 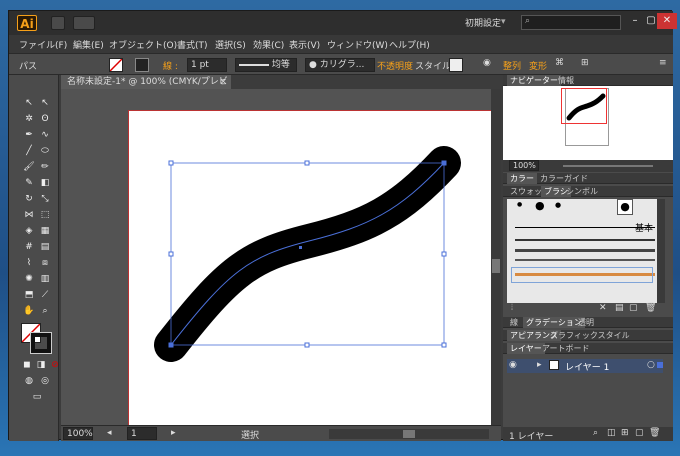 What do you see at coordinates (29, 215) in the screenshot?
I see `width-tool-icon: ⋈` at bounding box center [29, 215].